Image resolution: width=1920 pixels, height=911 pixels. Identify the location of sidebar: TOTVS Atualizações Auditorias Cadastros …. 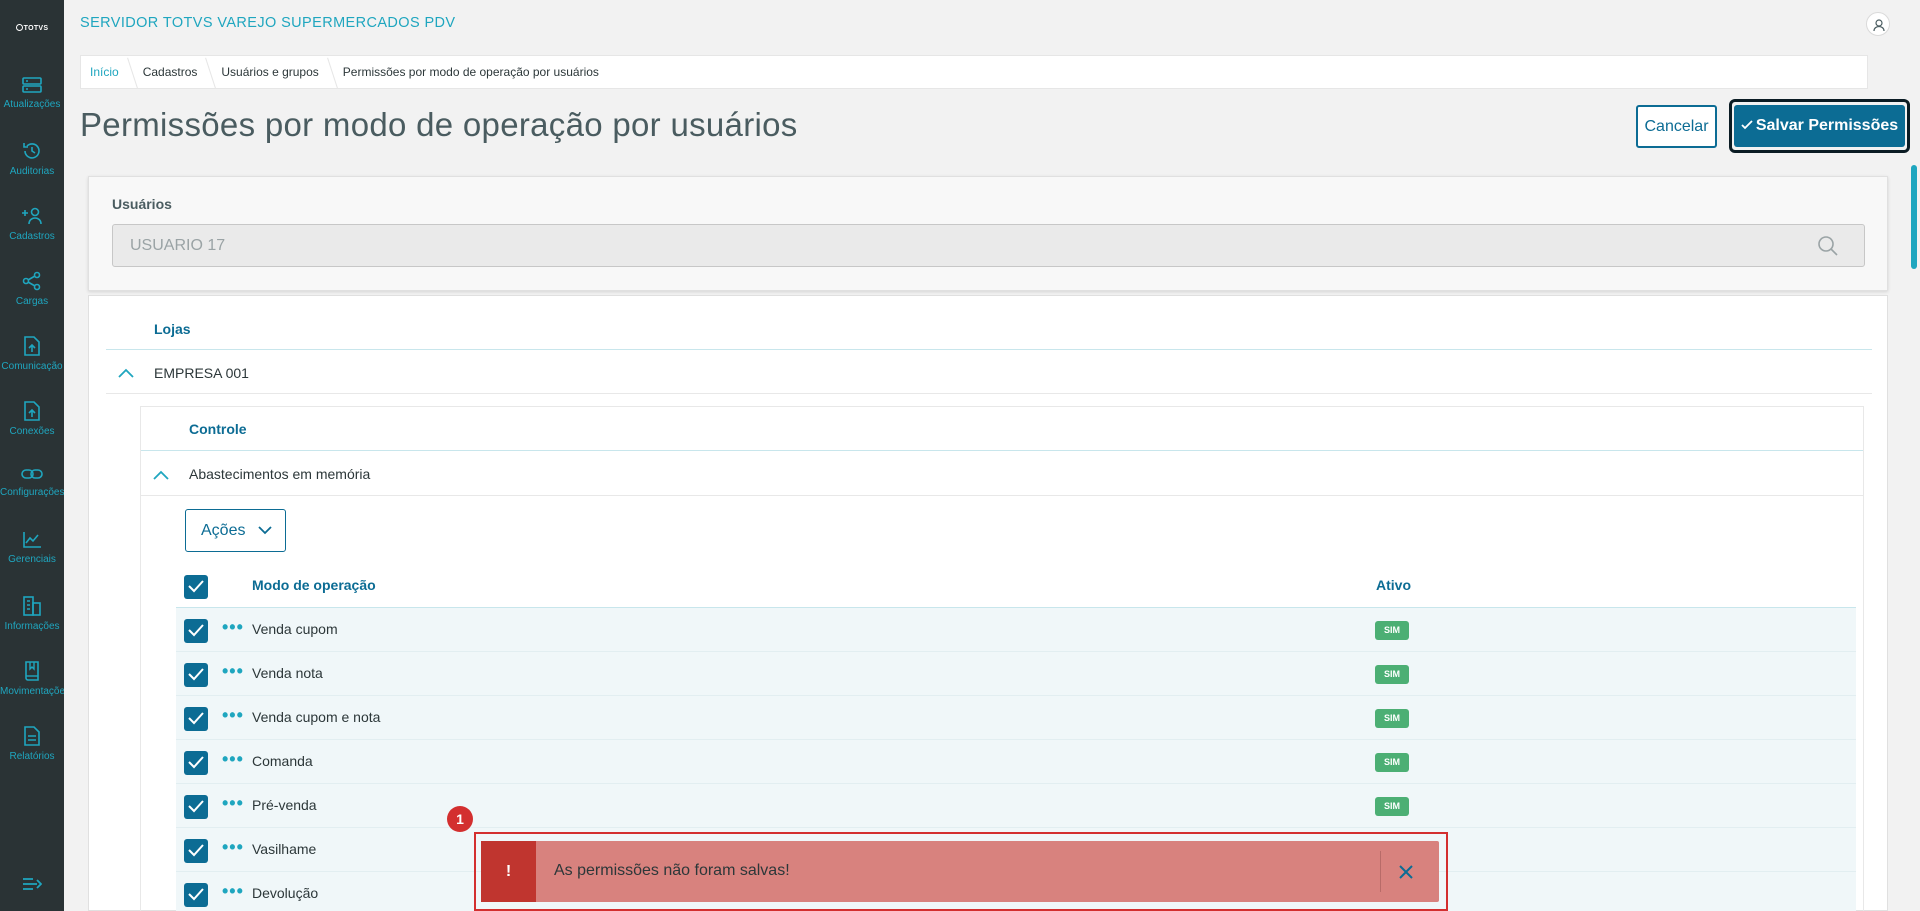
(32, 455).